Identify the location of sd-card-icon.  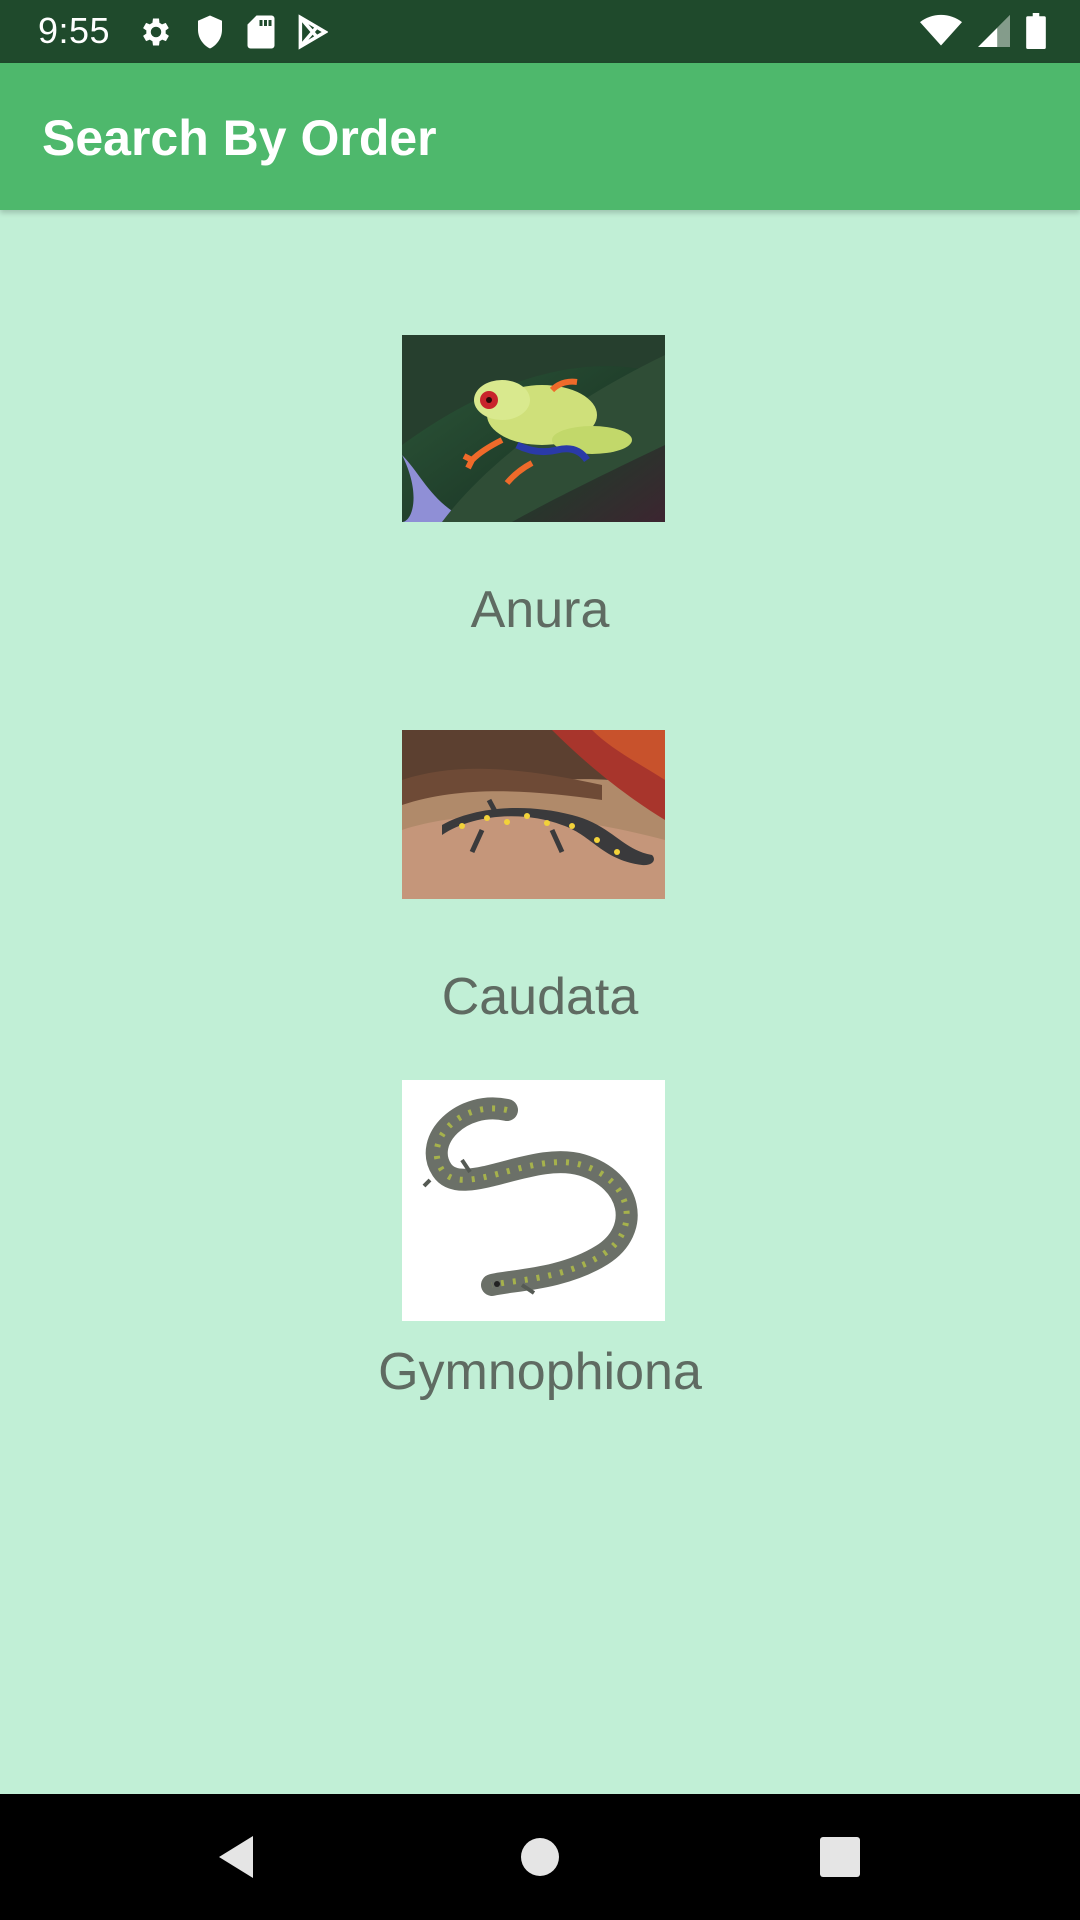
(261, 32).